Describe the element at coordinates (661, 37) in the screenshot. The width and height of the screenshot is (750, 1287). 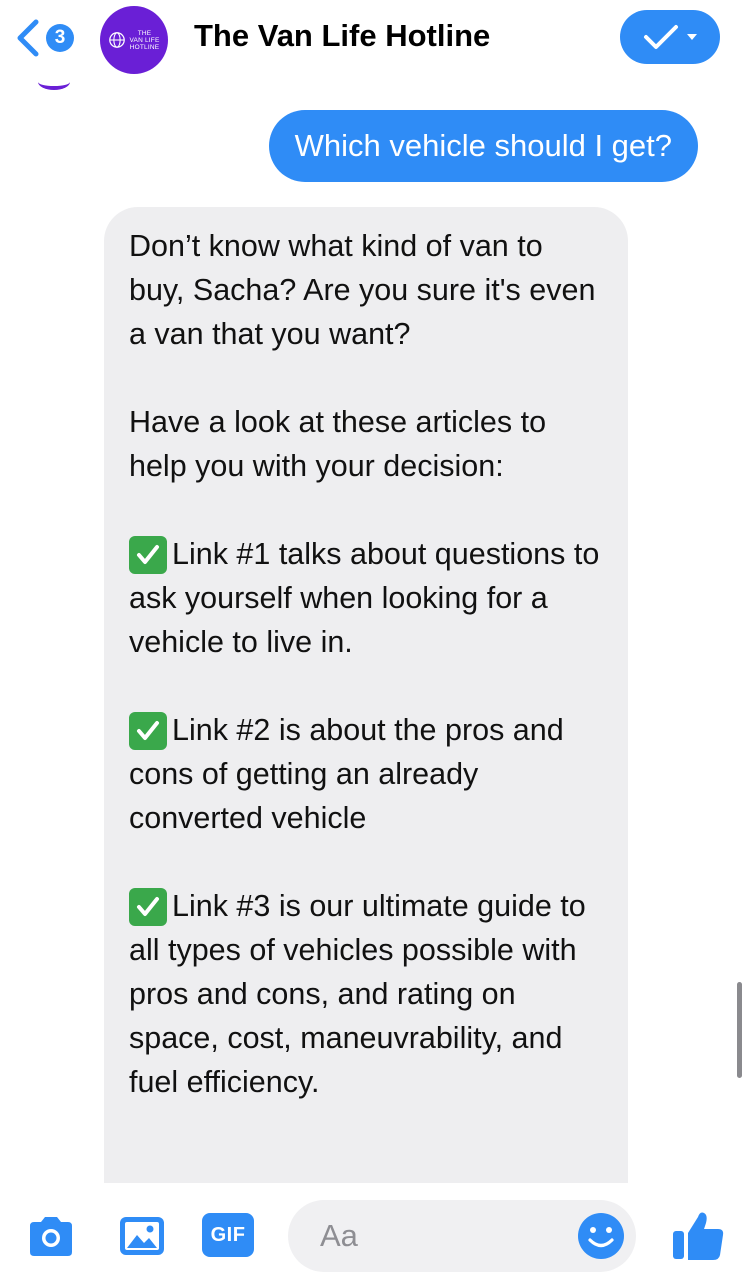
I see `checkmark-icon` at that location.